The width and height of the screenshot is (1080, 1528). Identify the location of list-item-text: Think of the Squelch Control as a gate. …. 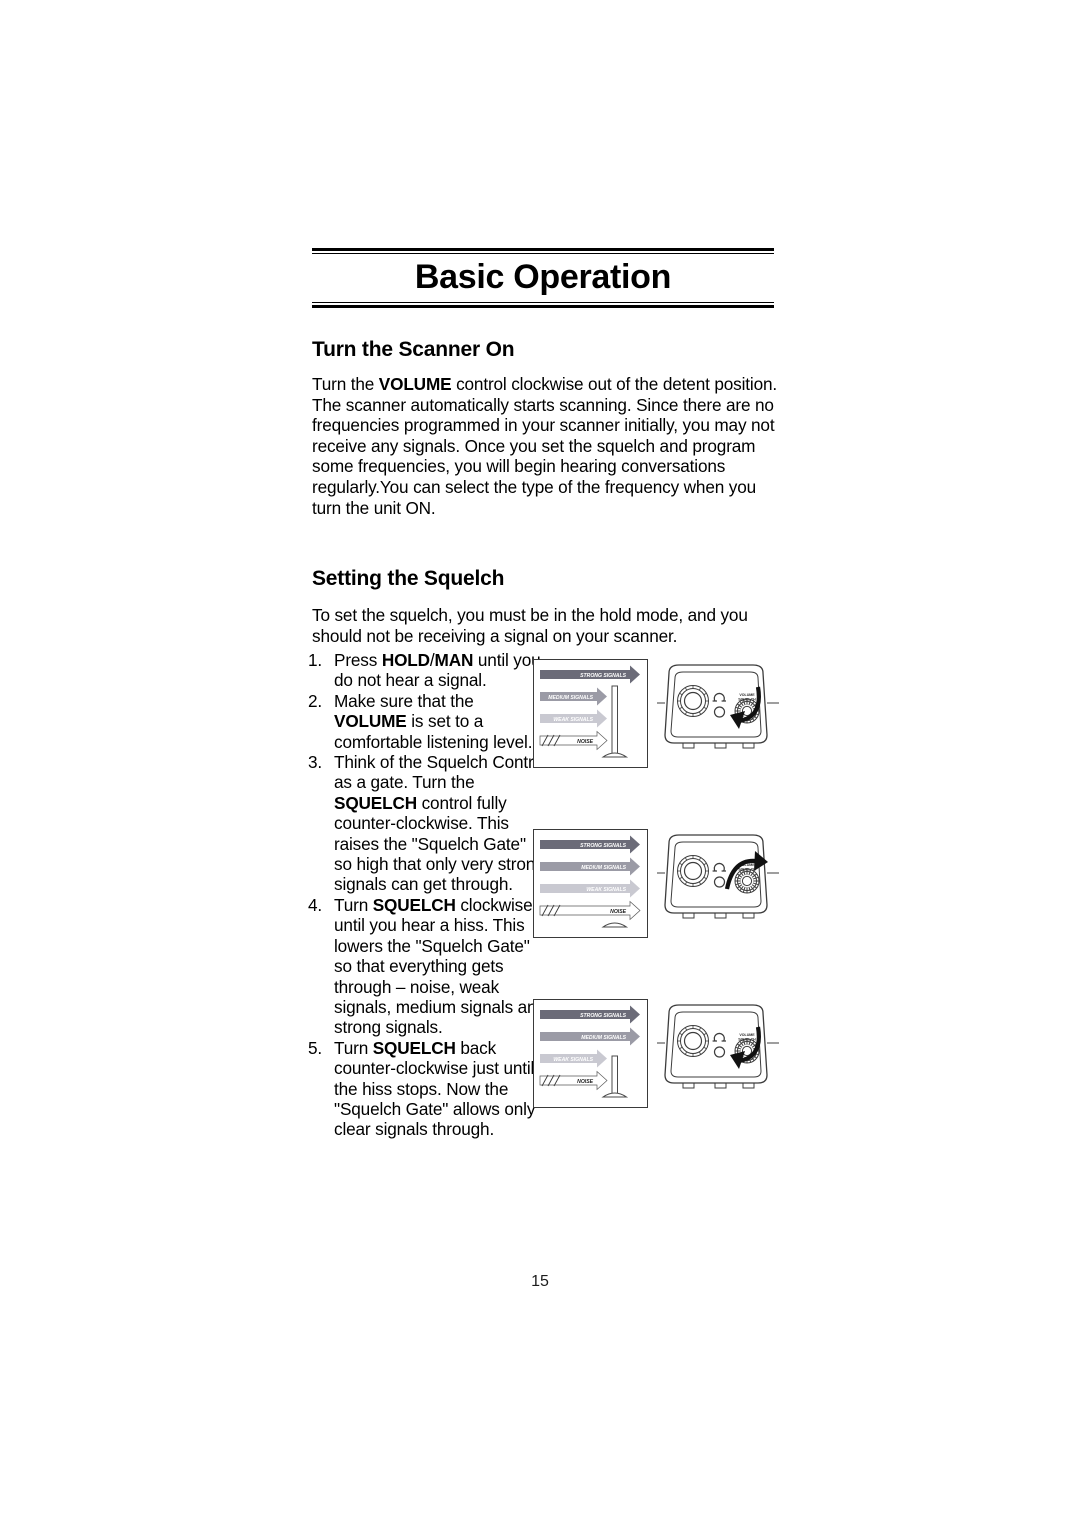
(440, 823).